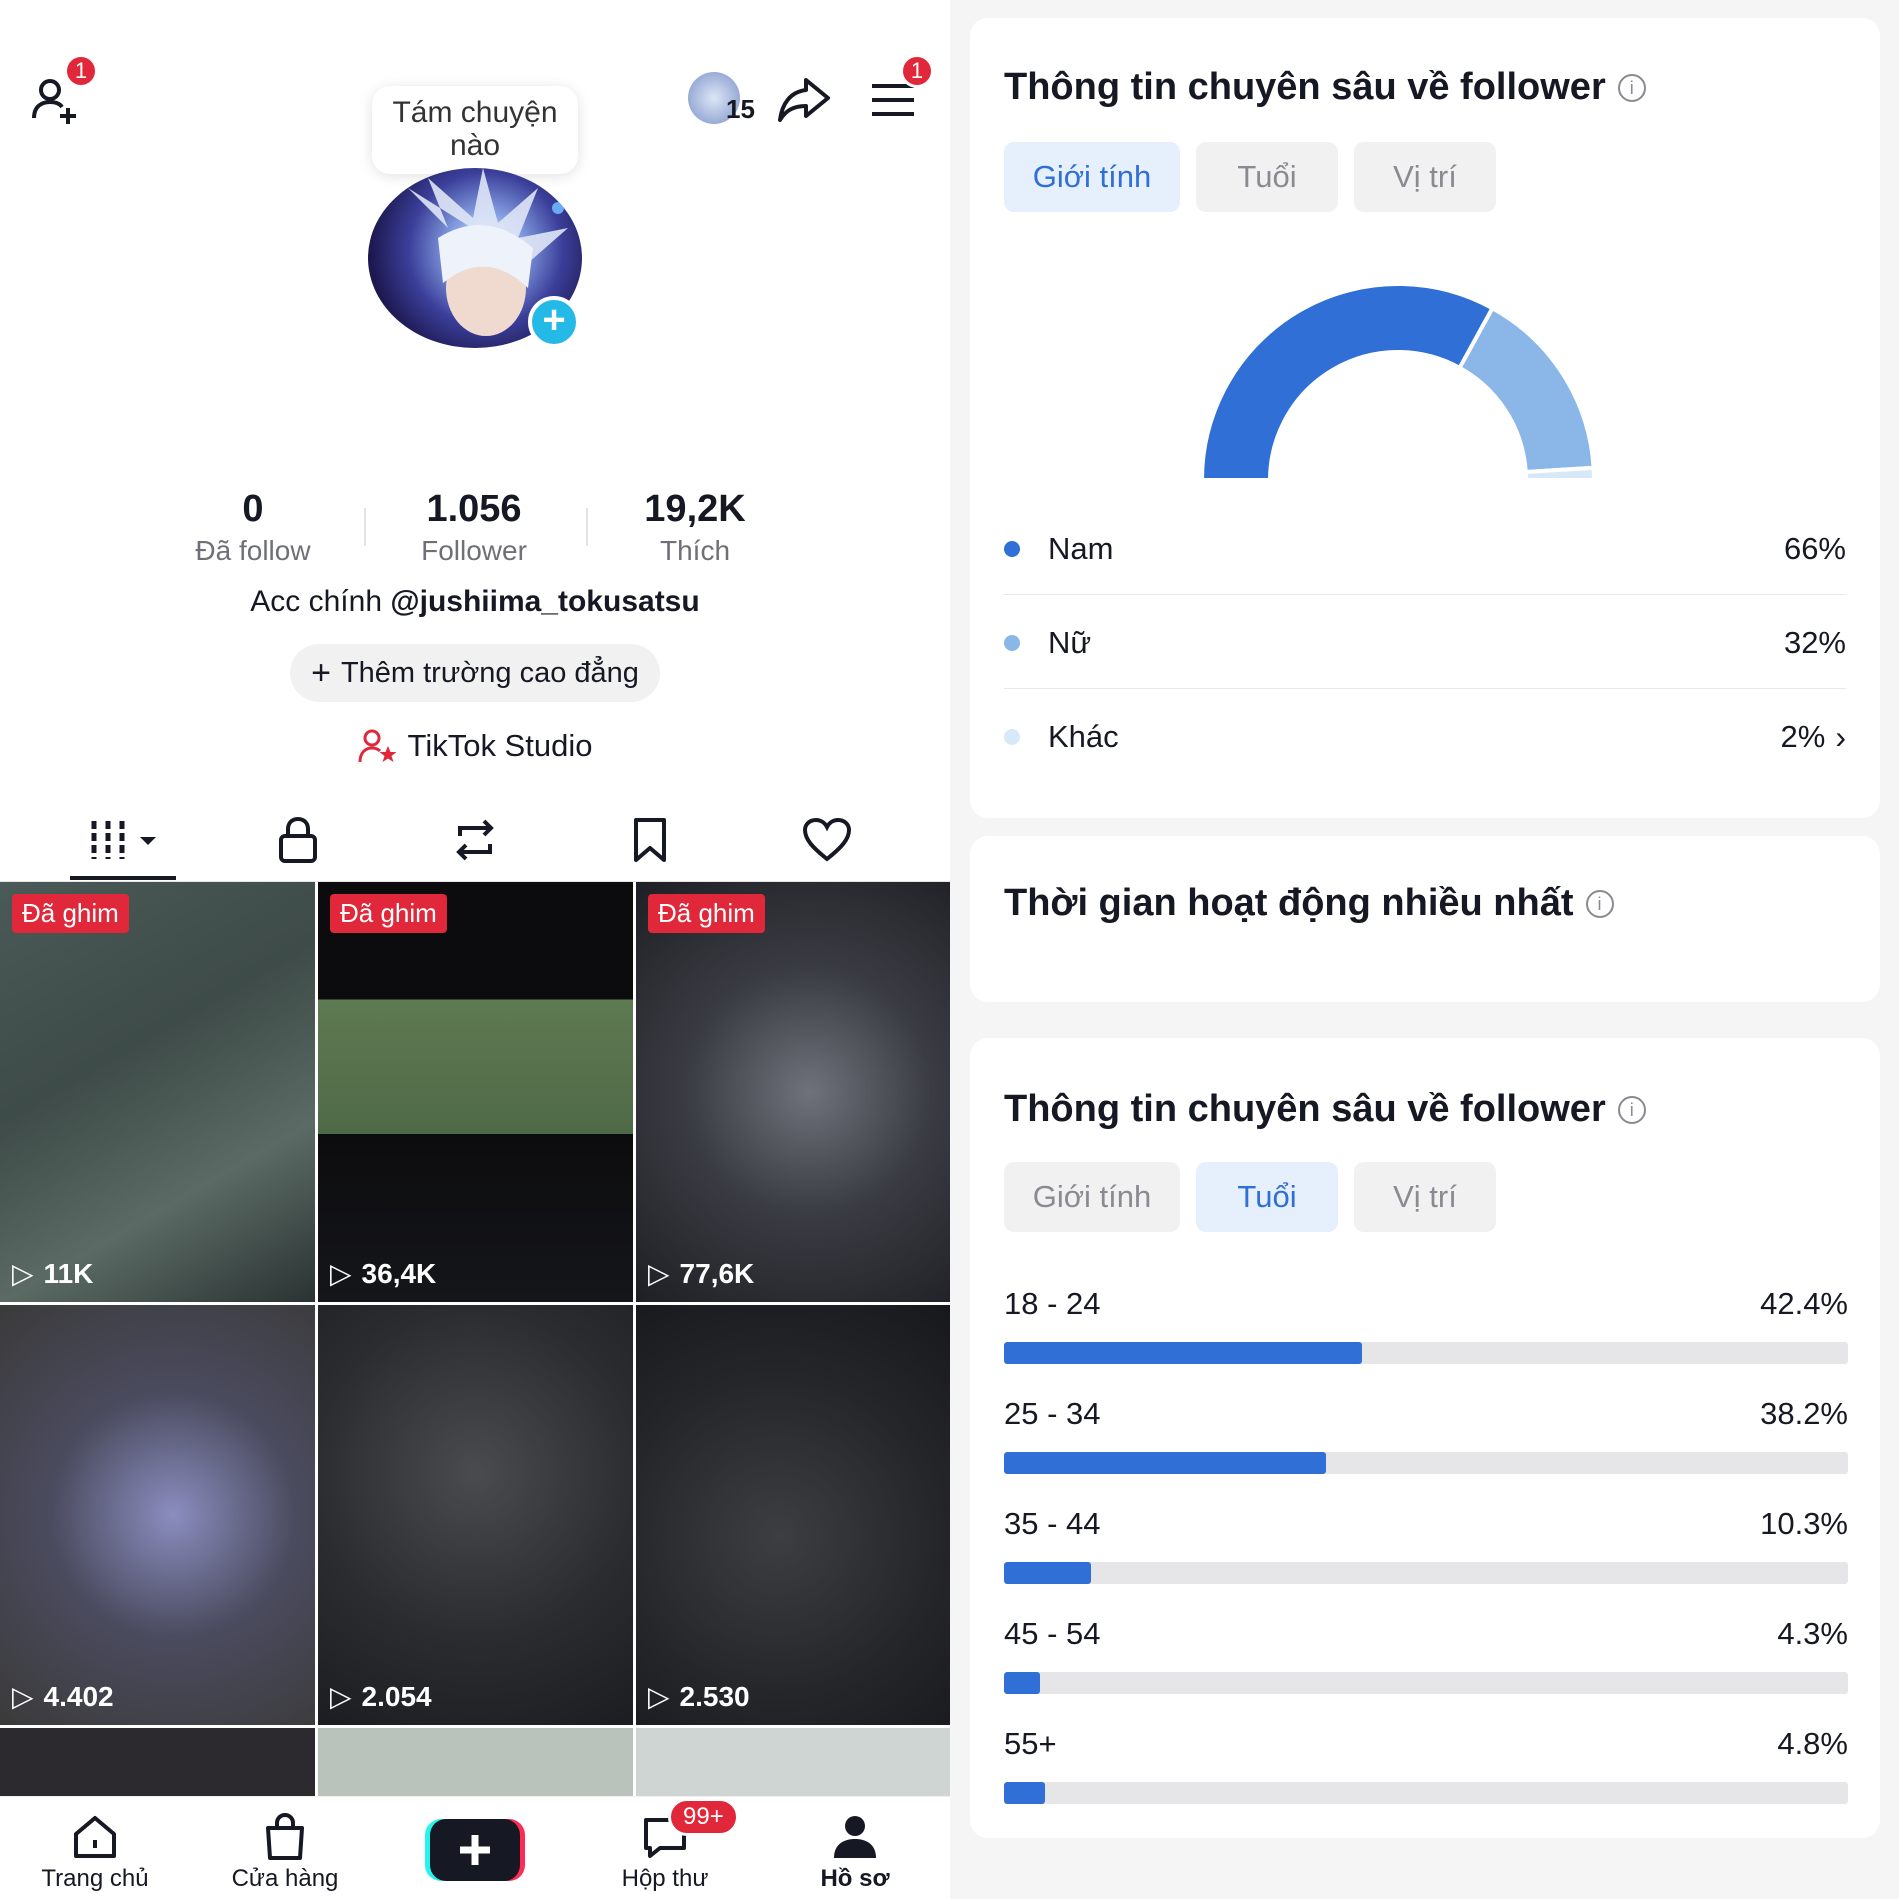  What do you see at coordinates (500, 745) in the screenshot?
I see `studio-label: TikTok Studio` at bounding box center [500, 745].